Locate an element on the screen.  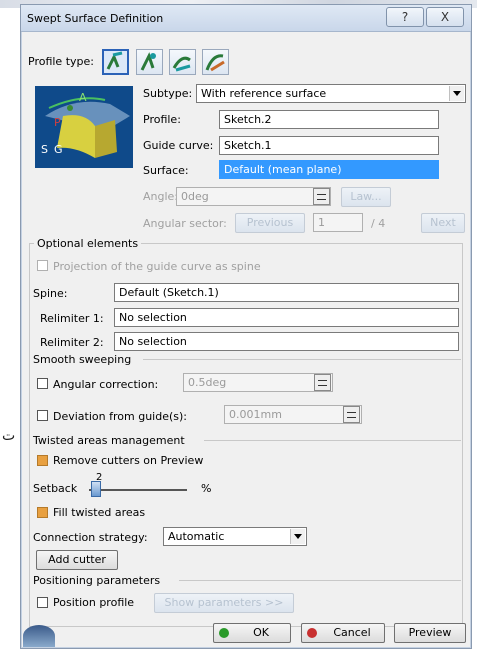
optional-elements-title: Optional elements is located at coordinates (88, 243).